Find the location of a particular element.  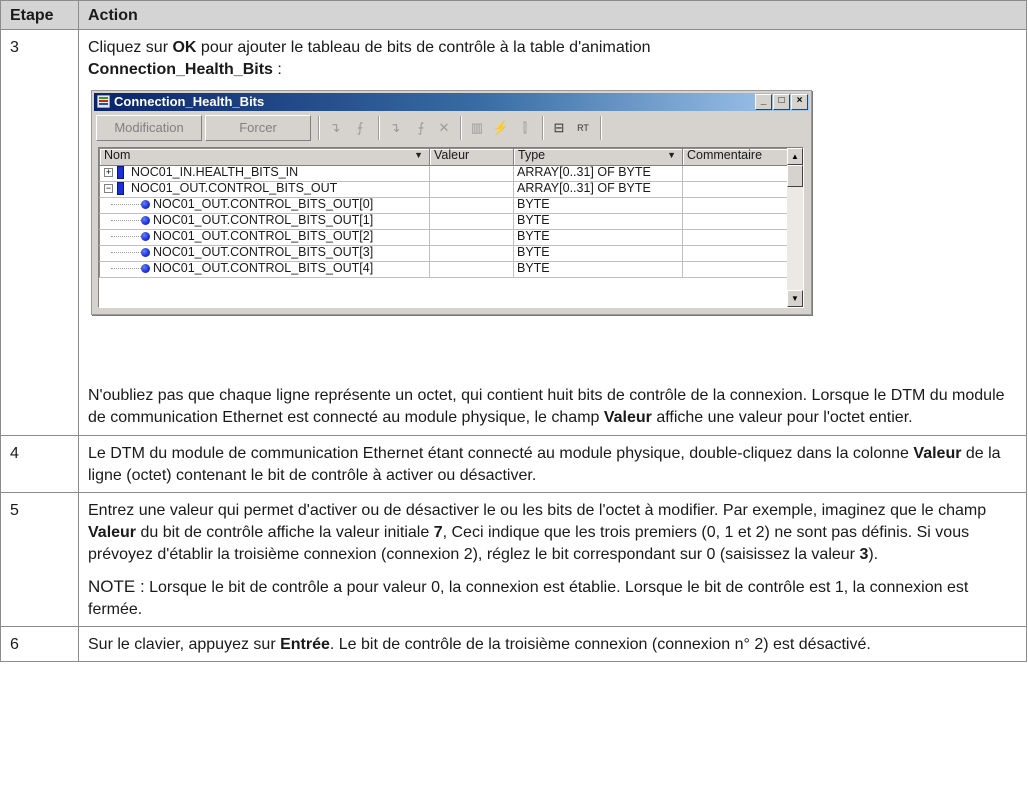

column-valeur: Valeur is located at coordinates (471, 157).